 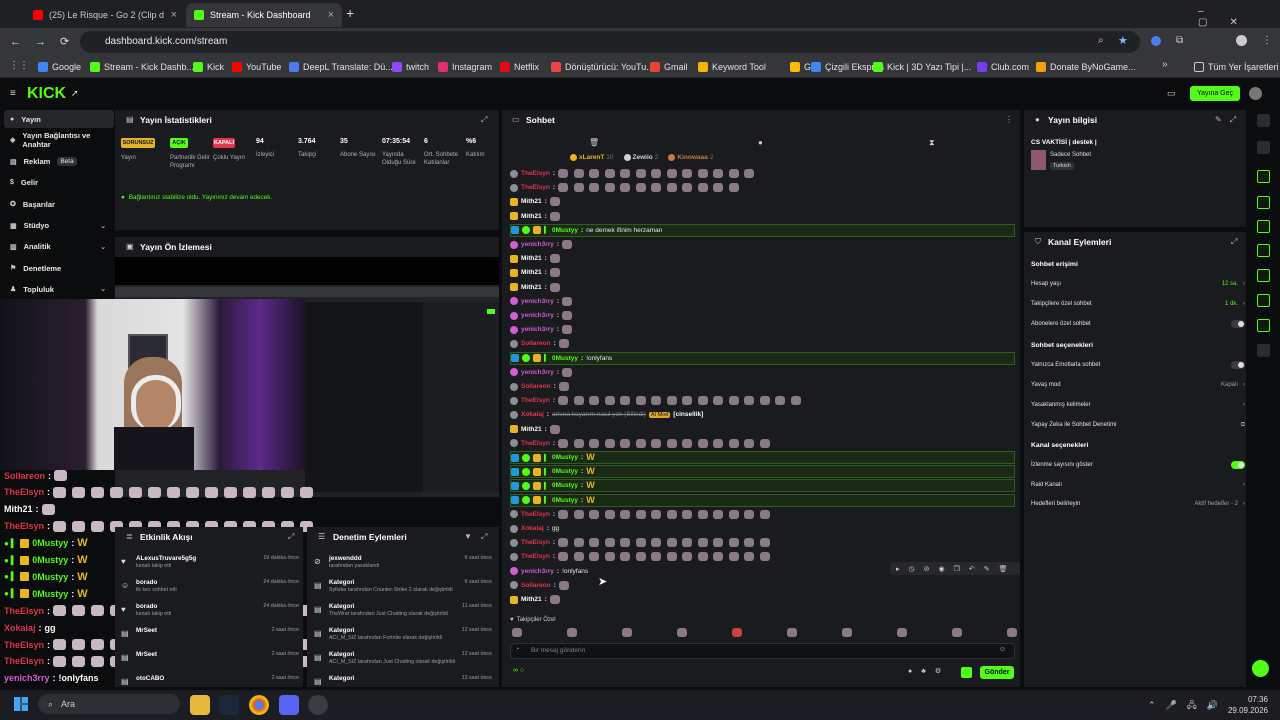 What do you see at coordinates (997, 672) in the screenshot?
I see `send-button: Gönder` at bounding box center [997, 672].